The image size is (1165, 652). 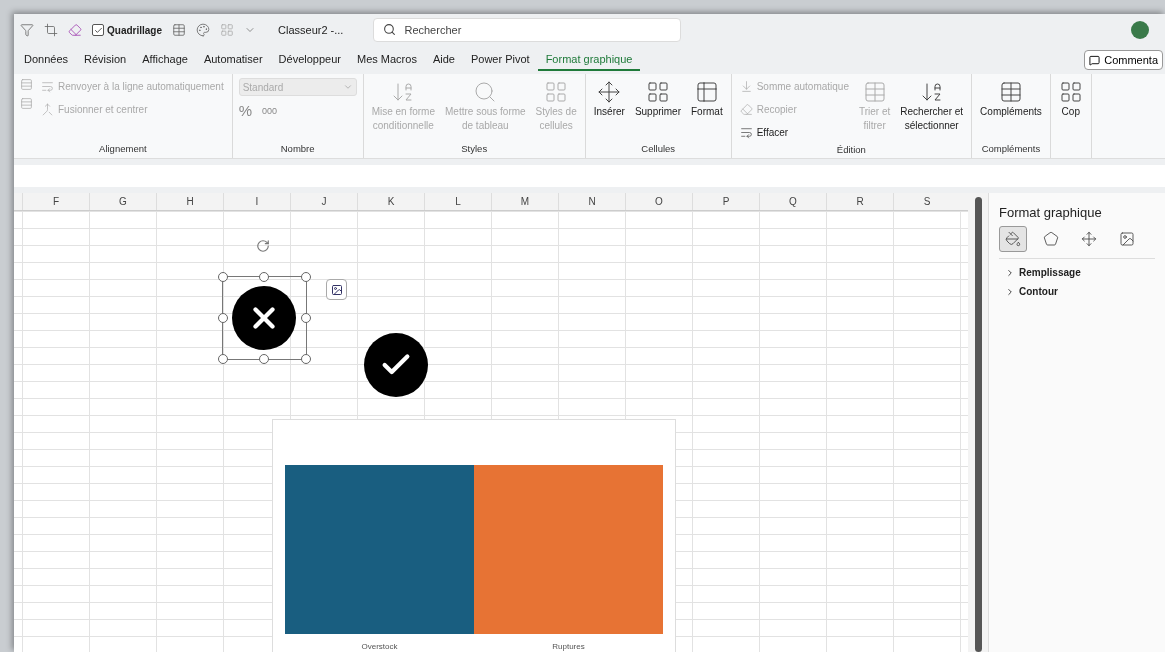 I want to click on column-header: P, so click(x=725, y=201).